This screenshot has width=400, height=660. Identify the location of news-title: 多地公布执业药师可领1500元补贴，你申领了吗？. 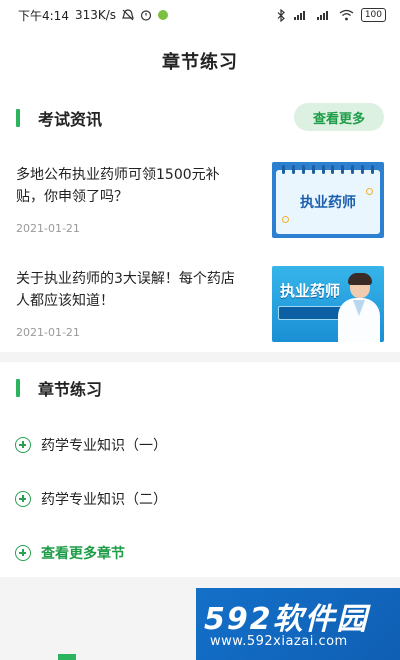
(118, 186).